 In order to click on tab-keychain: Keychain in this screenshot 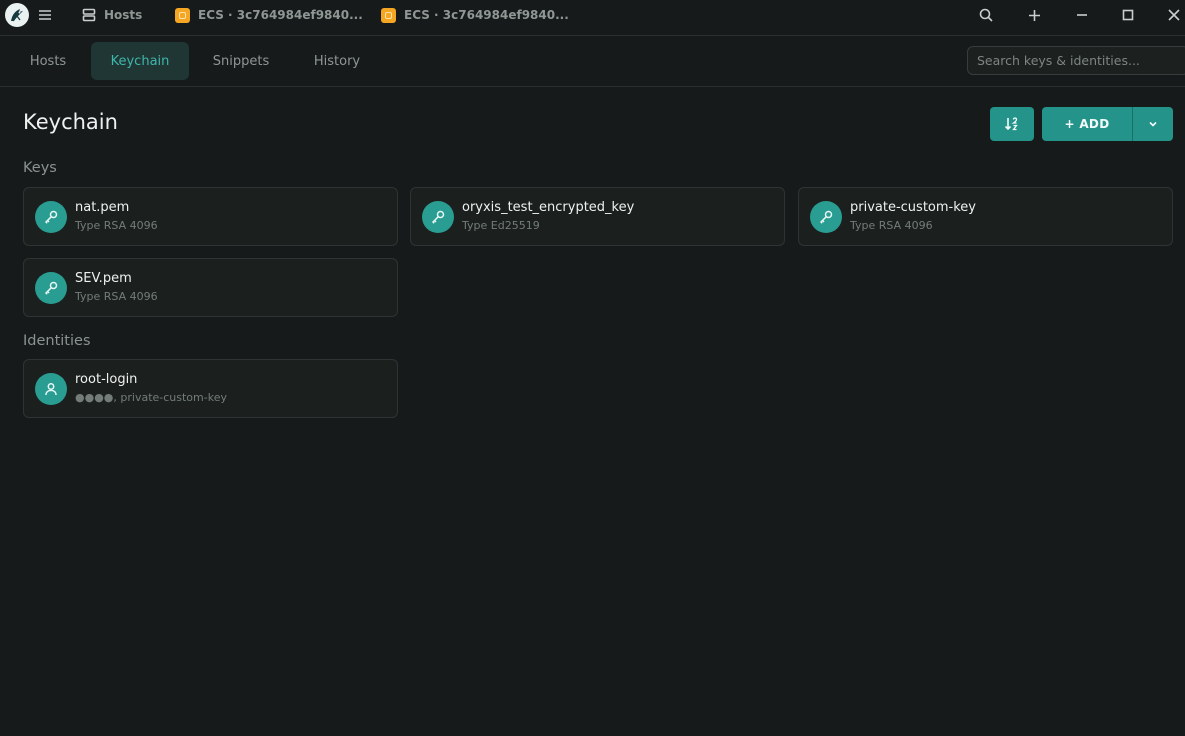, I will do `click(140, 61)`.